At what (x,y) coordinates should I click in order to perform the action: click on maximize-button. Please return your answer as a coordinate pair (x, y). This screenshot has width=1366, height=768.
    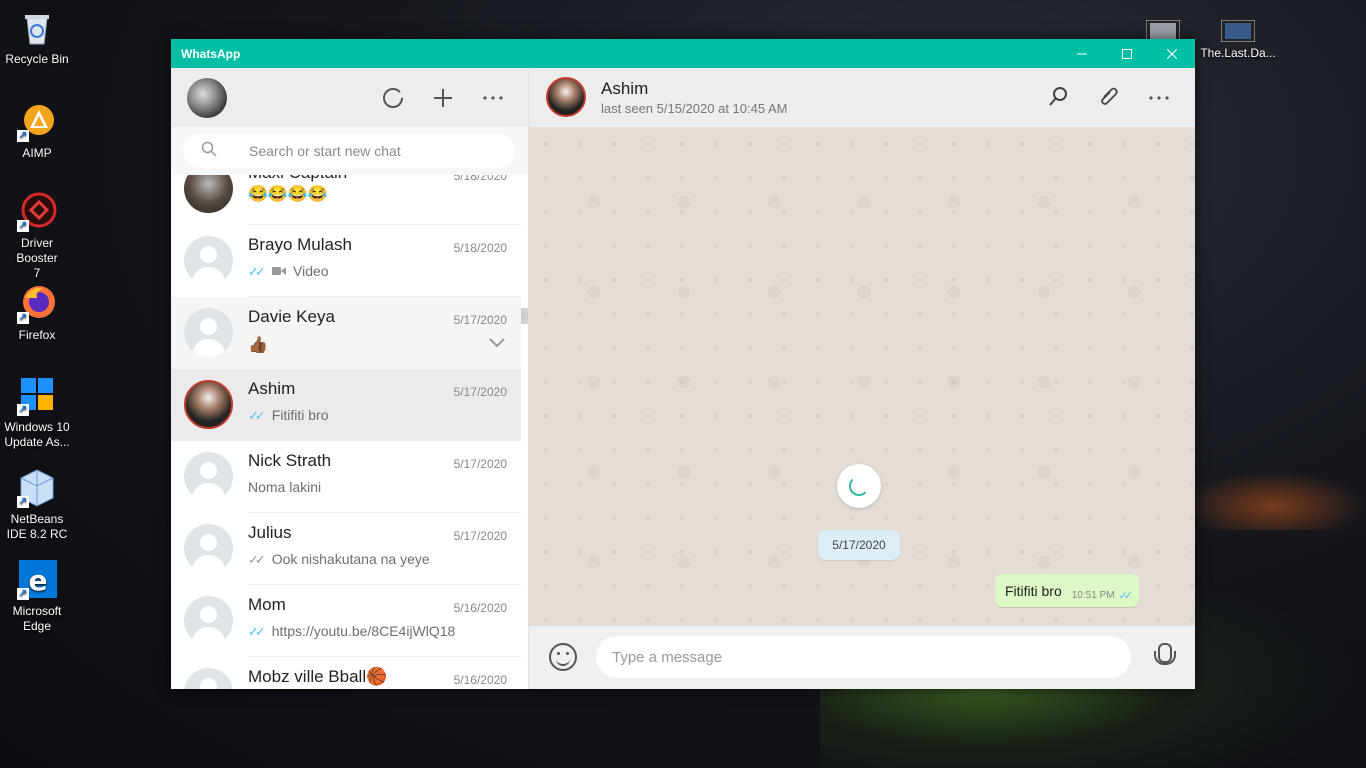
    Looking at the image, I should click on (1127, 53).